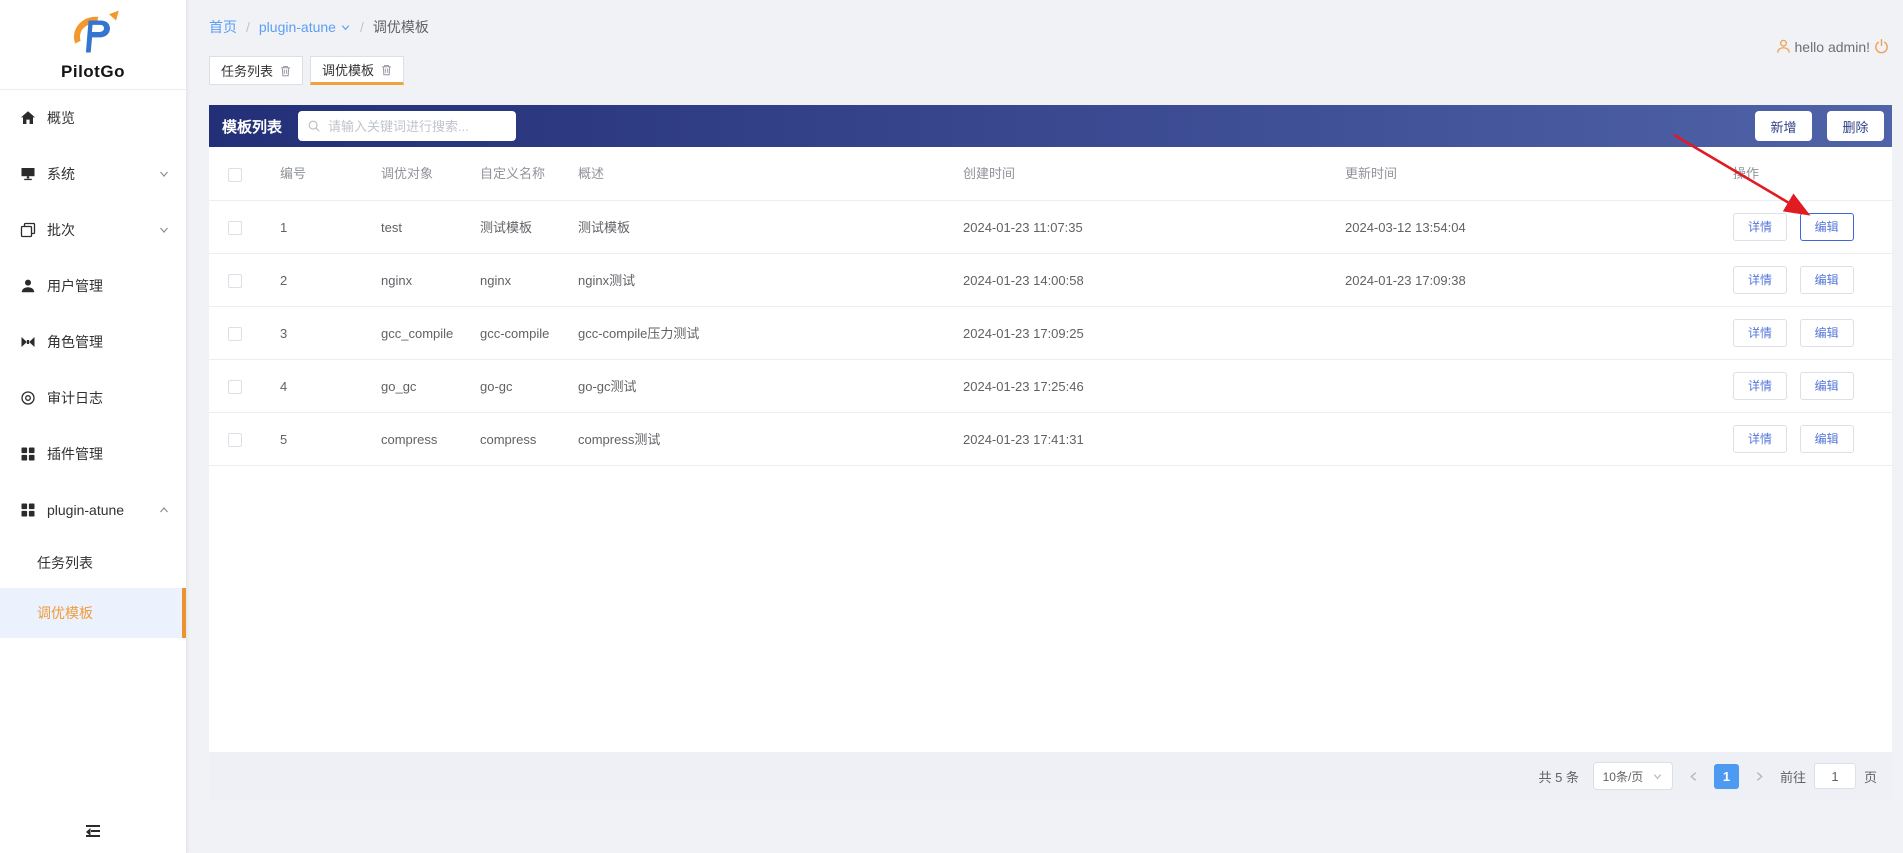  Describe the element at coordinates (305, 27) in the screenshot. I see `breadcrumb-plugin-atune: plugin-atune` at that location.